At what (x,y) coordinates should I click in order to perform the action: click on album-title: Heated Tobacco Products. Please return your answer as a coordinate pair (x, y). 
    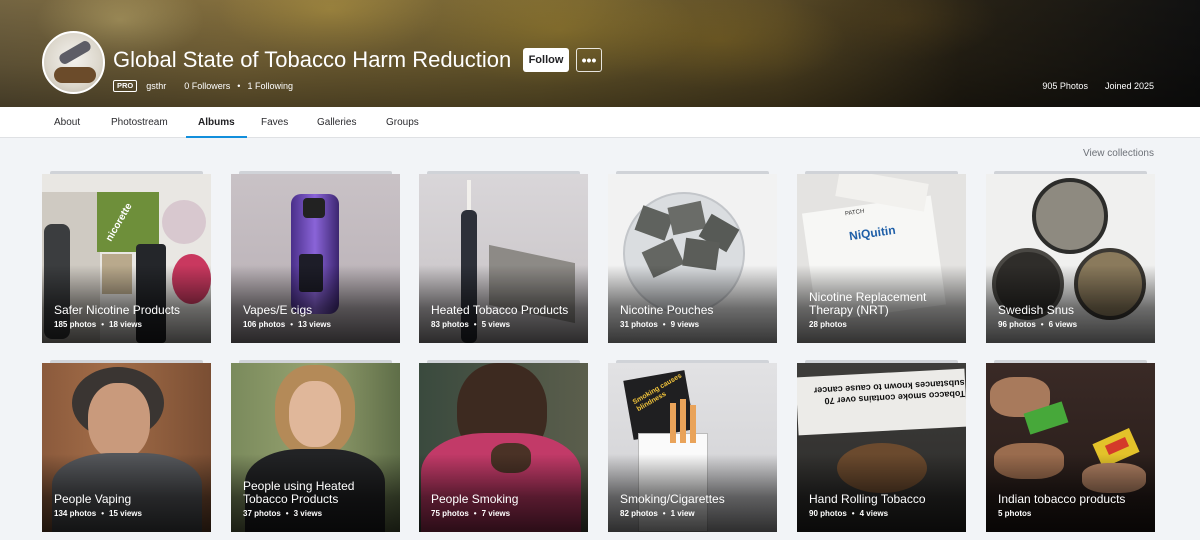
    Looking at the image, I should click on (505, 310).